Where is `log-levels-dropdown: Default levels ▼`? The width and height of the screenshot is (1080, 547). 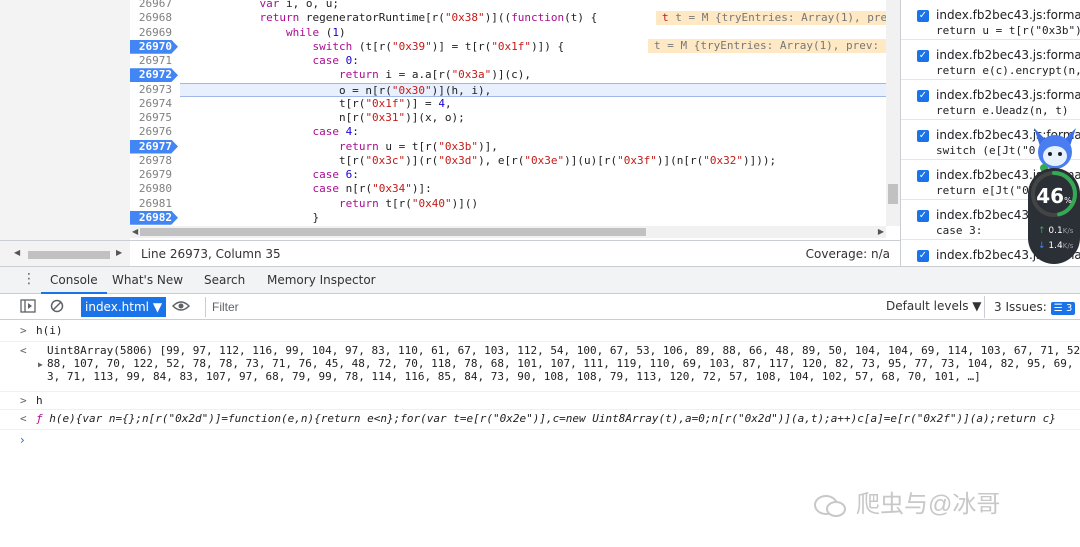 log-levels-dropdown: Default levels ▼ is located at coordinates (934, 306).